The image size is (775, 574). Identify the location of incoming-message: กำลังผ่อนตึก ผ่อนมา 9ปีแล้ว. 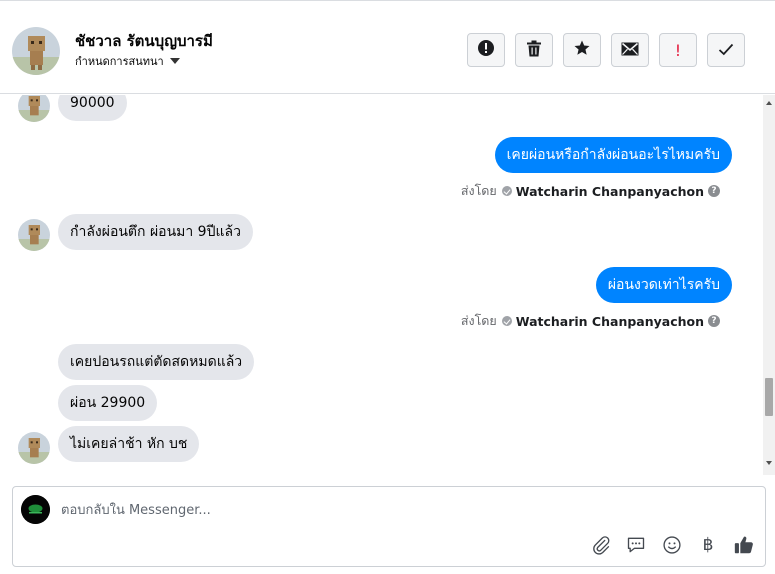
(155, 232).